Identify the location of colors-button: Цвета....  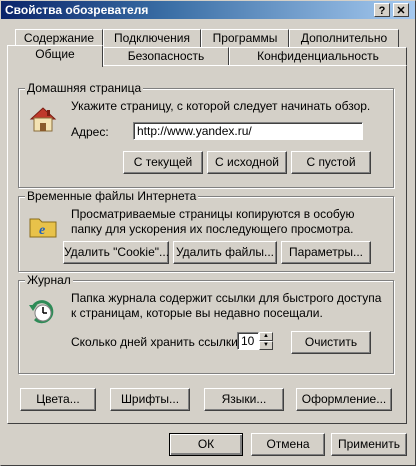
(58, 399).